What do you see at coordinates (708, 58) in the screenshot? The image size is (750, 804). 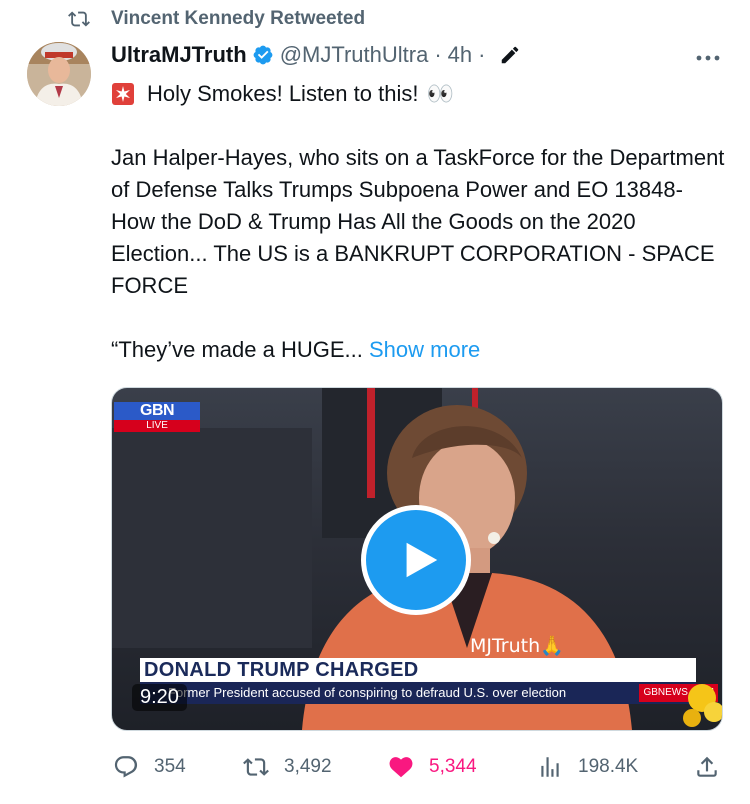 I see `more-icon` at bounding box center [708, 58].